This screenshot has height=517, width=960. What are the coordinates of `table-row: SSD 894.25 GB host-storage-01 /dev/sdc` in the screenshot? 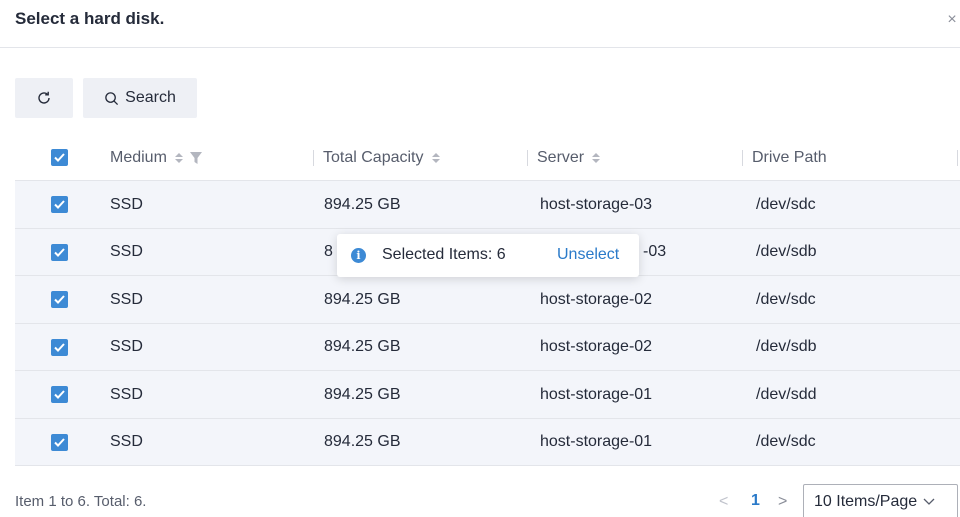 It's located at (487, 442).